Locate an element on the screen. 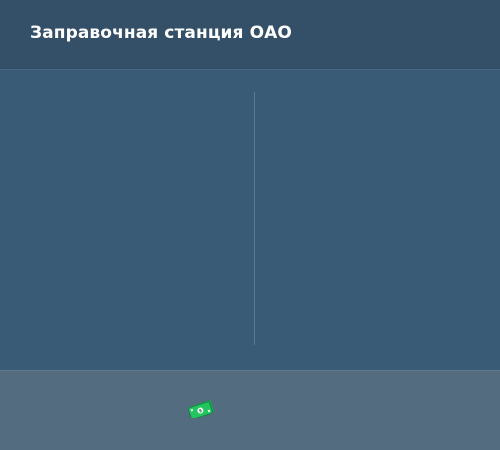 The image size is (500, 450). vertical-divider is located at coordinates (254, 218).